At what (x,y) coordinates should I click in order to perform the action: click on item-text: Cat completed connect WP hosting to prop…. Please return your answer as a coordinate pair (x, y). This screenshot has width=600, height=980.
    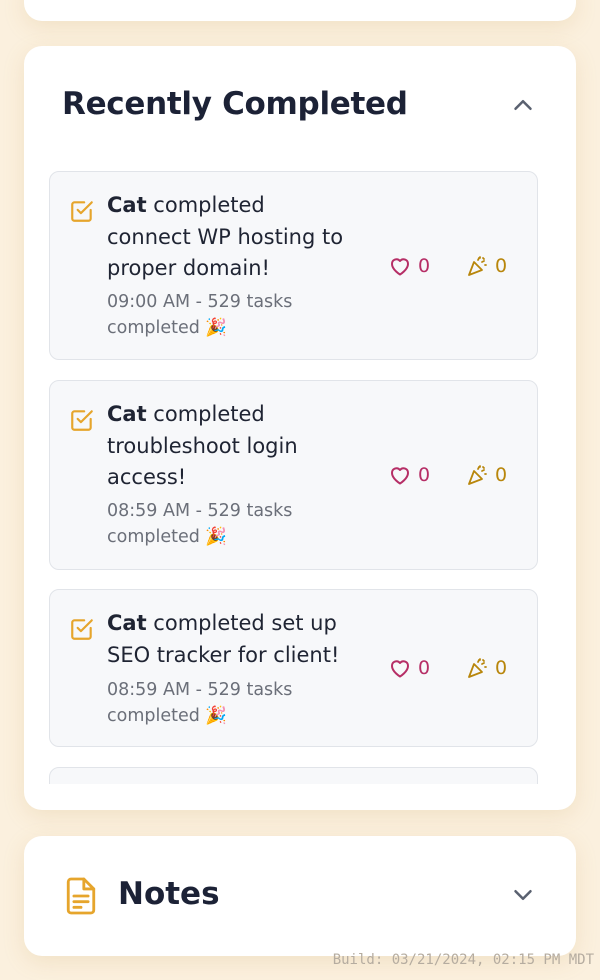
    Looking at the image, I should click on (227, 237).